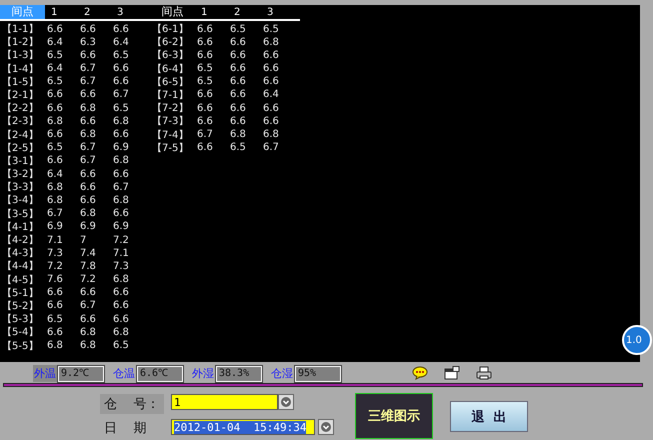 The width and height of the screenshot is (653, 440). I want to click on printer-icon, so click(484, 373).